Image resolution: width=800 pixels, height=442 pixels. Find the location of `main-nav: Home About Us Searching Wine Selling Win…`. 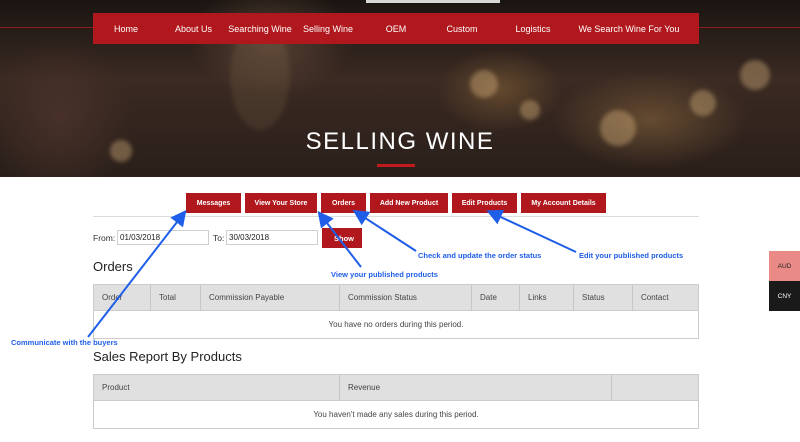

main-nav: Home About Us Searching Wine Selling Win… is located at coordinates (396, 28).